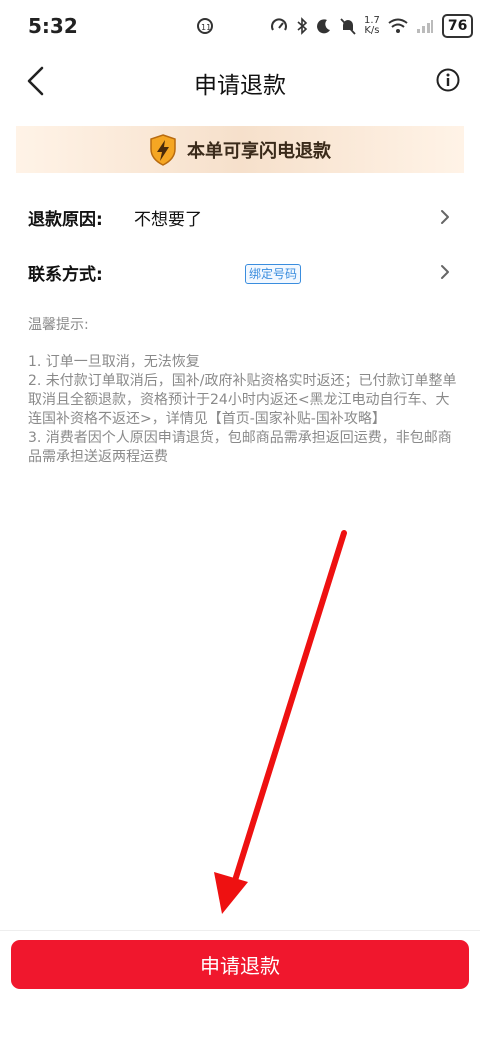 This screenshot has height=1040, width=480. I want to click on wifi-icon, so click(398, 25).